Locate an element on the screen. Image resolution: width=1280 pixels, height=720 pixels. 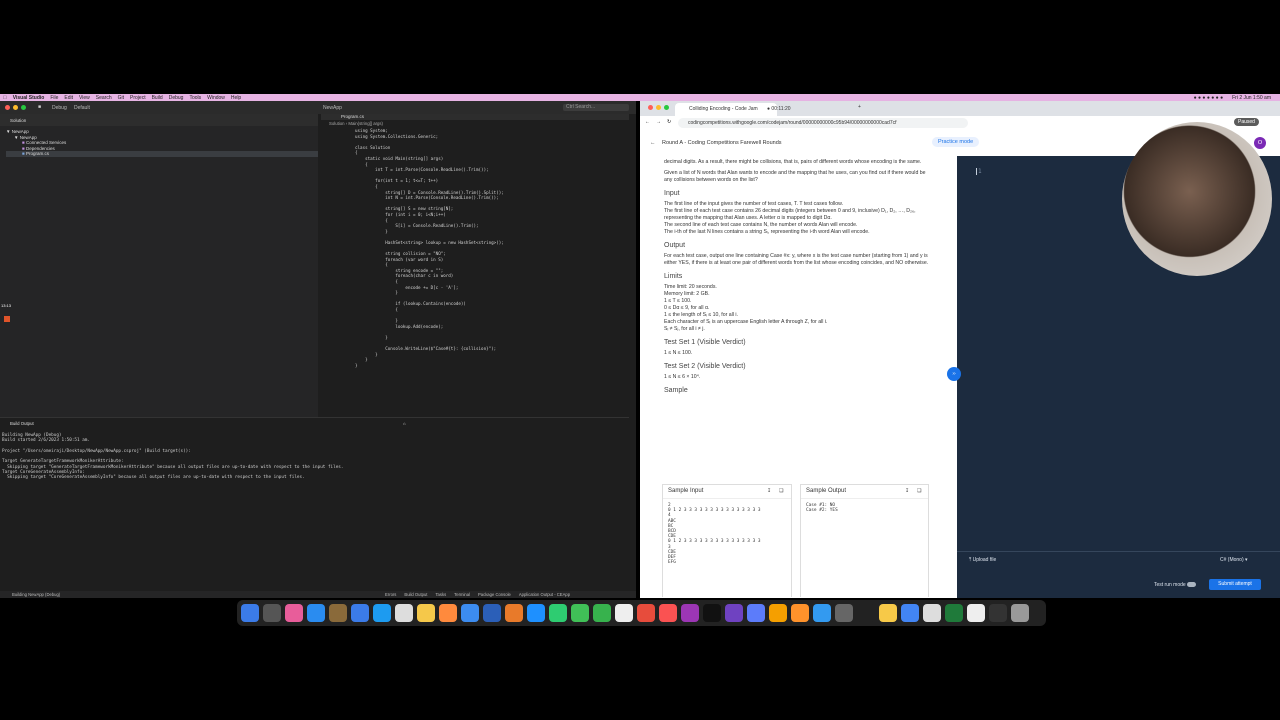
tab-package-console: Package Console is located at coordinates (494, 594).